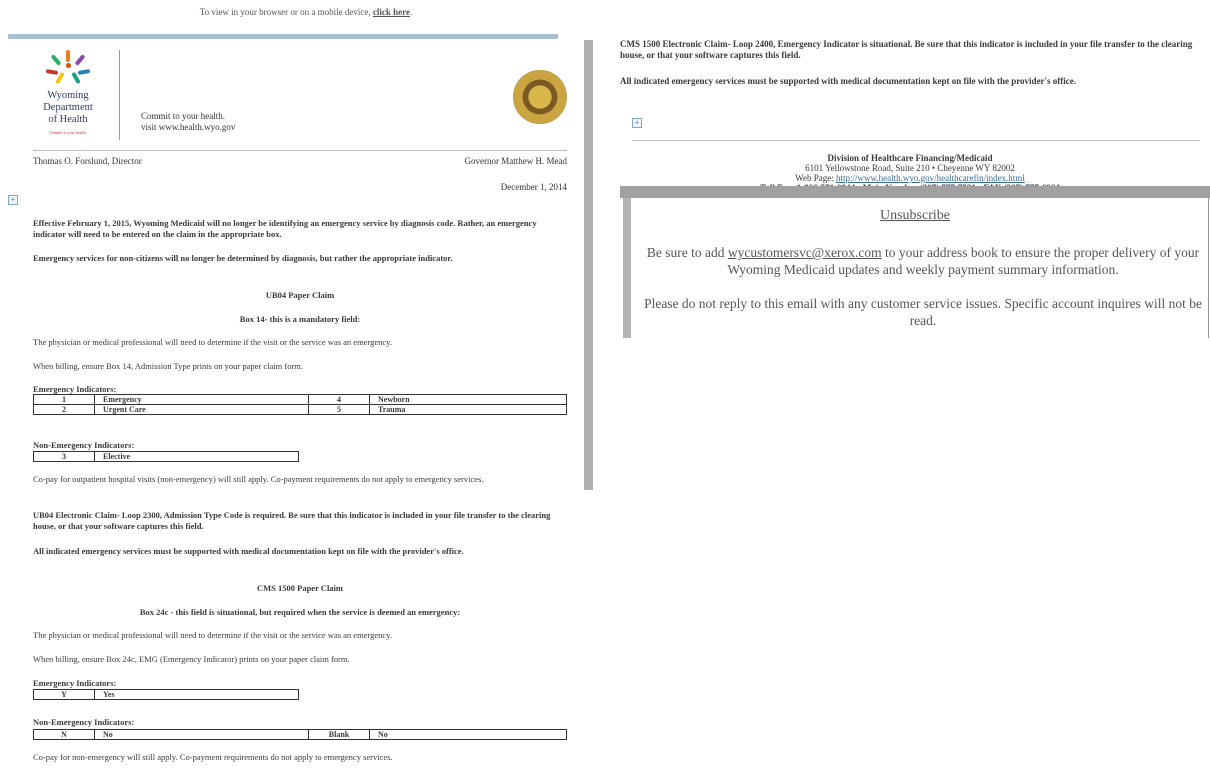 This screenshot has width=1210, height=768. I want to click on web-page-label: Web Page:, so click(815, 178).